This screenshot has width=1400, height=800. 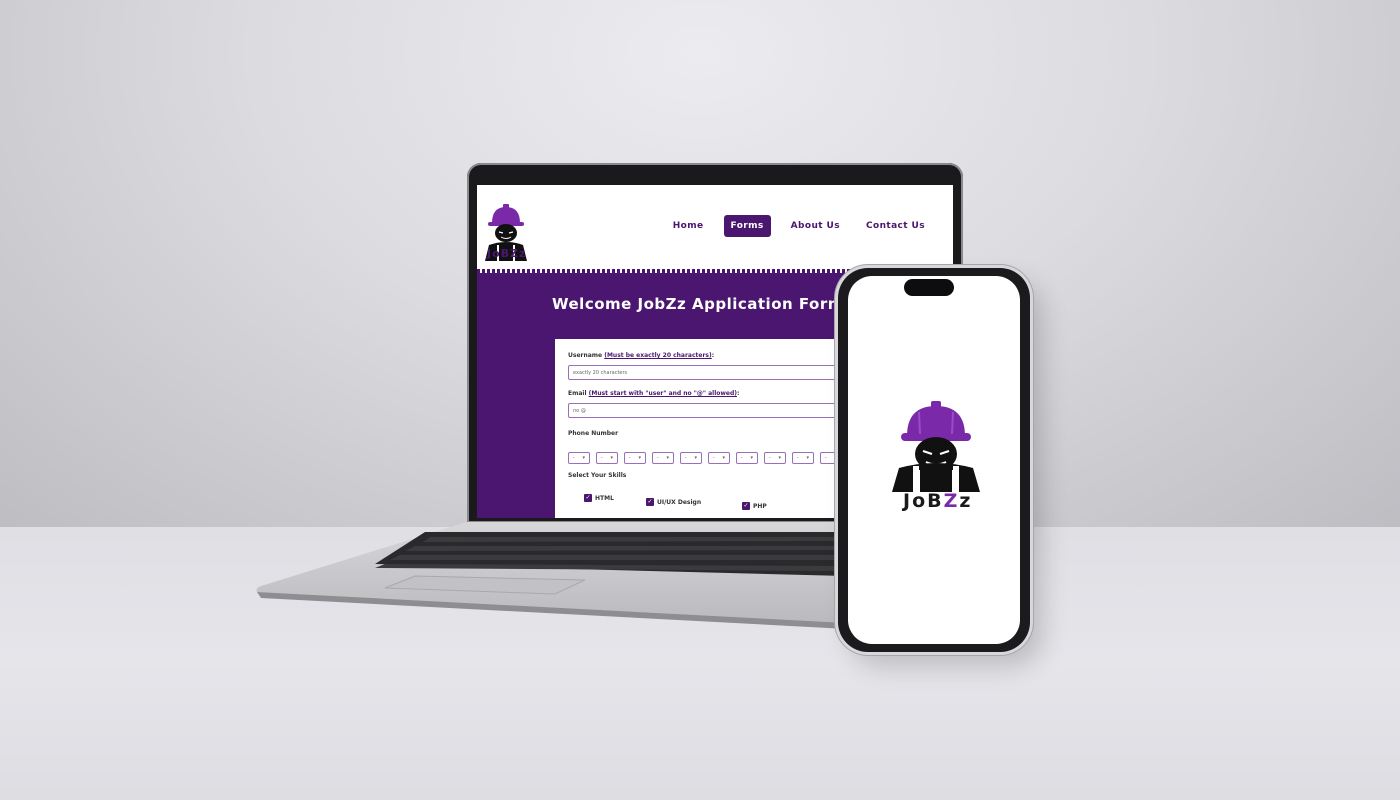 I want to click on dynamic-island, so click(x=929, y=287).